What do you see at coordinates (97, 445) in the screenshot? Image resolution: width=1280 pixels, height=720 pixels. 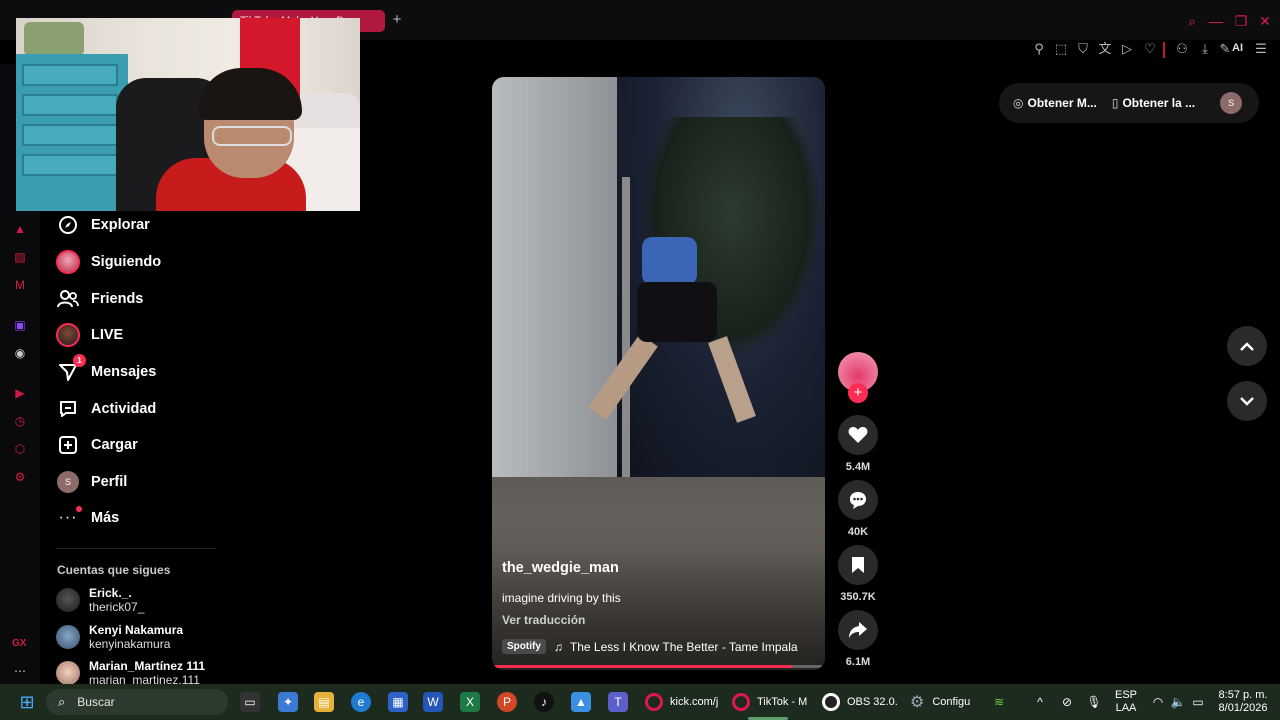 I see `nav-item-upload: Cargar` at bounding box center [97, 445].